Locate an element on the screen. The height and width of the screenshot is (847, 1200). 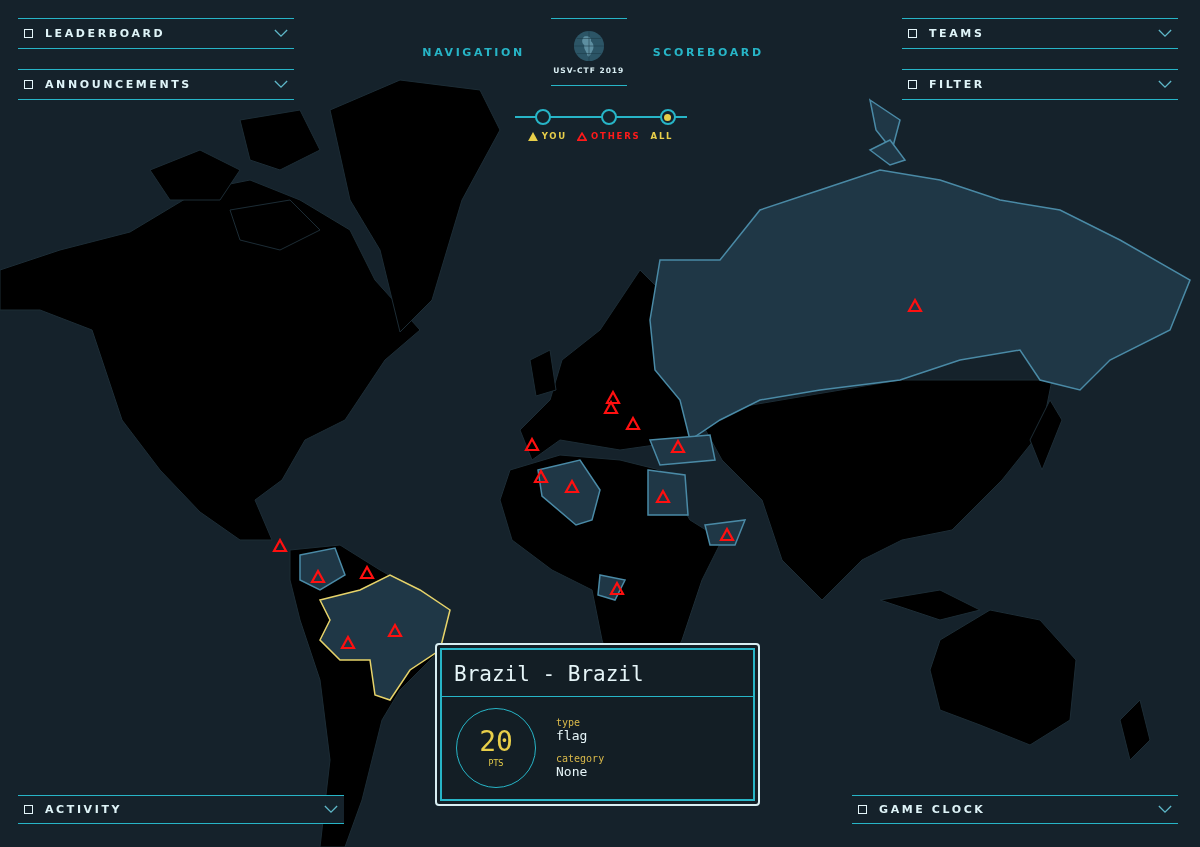
scoreboard-link: SCOREBOARD is located at coordinates (708, 52).